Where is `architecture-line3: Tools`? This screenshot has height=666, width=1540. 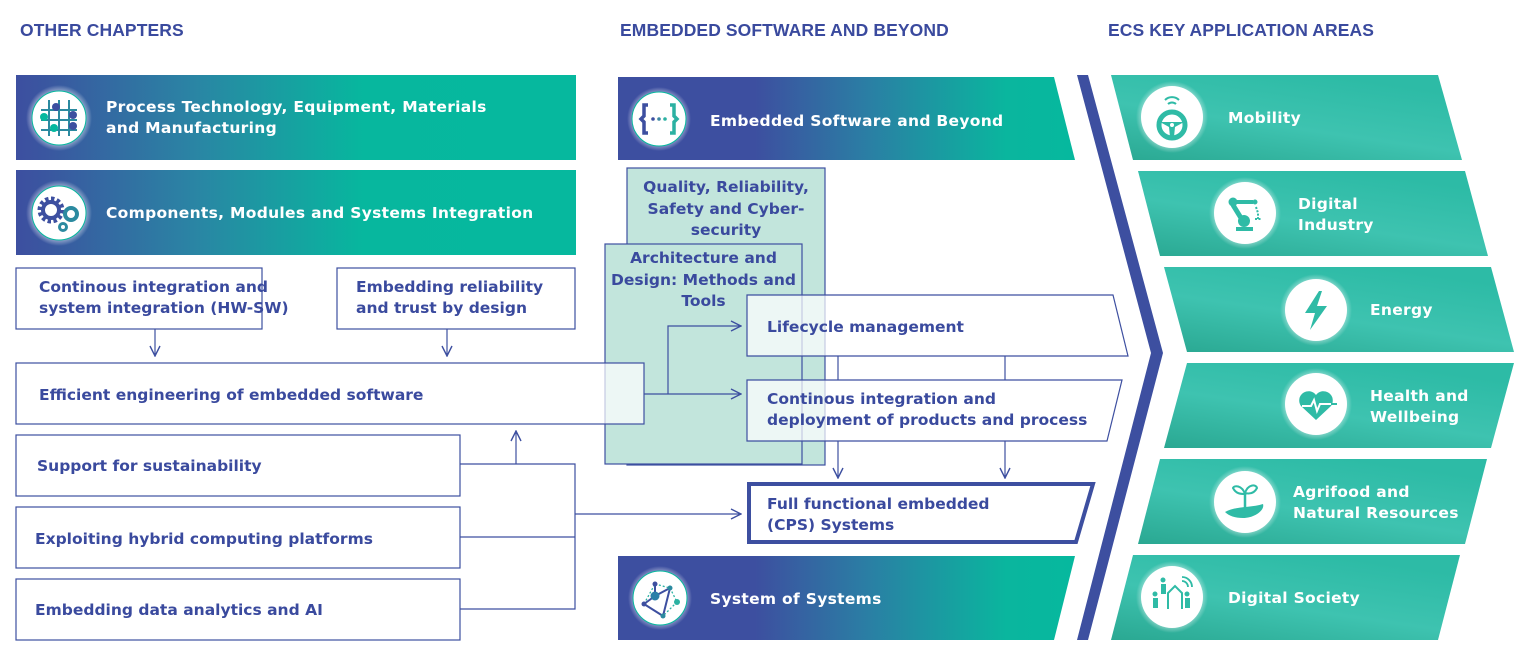 architecture-line3: Tools is located at coordinates (703, 301).